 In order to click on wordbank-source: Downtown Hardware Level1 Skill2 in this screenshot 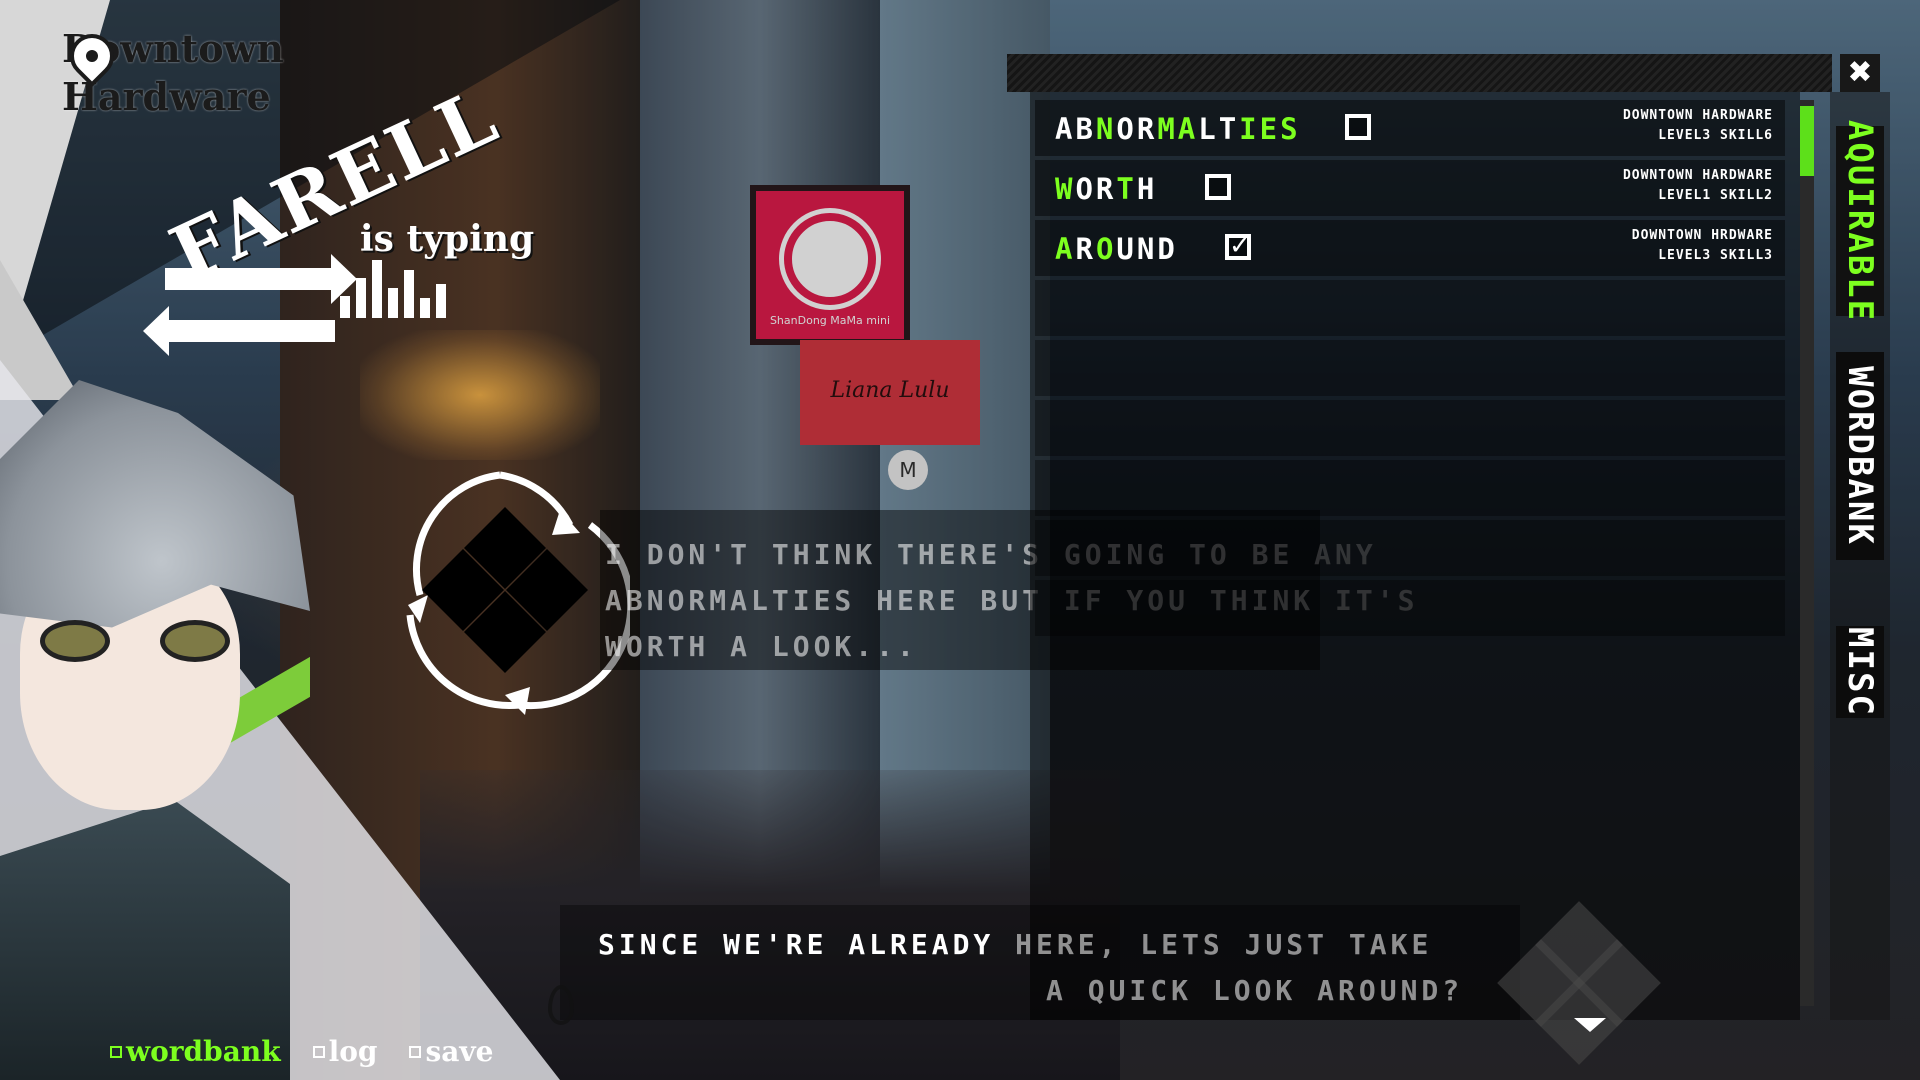, I will do `click(1698, 186)`.